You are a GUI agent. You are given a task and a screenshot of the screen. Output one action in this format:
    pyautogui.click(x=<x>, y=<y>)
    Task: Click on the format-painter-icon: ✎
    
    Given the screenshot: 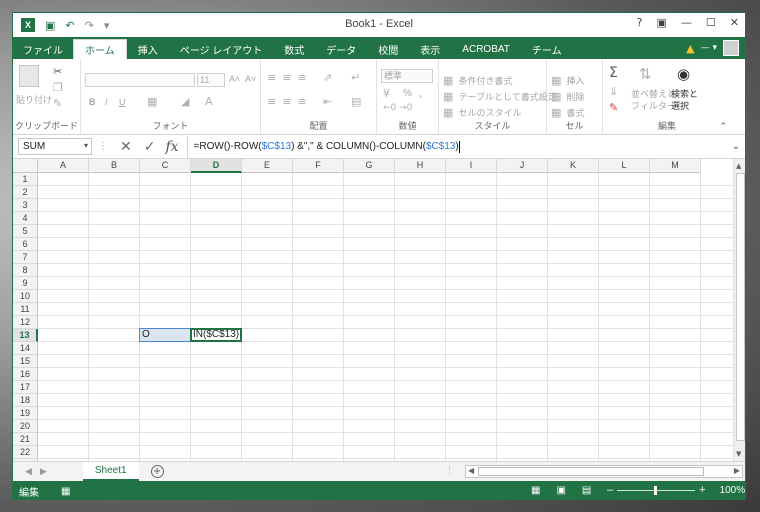 What is the action you would take?
    pyautogui.click(x=57, y=103)
    